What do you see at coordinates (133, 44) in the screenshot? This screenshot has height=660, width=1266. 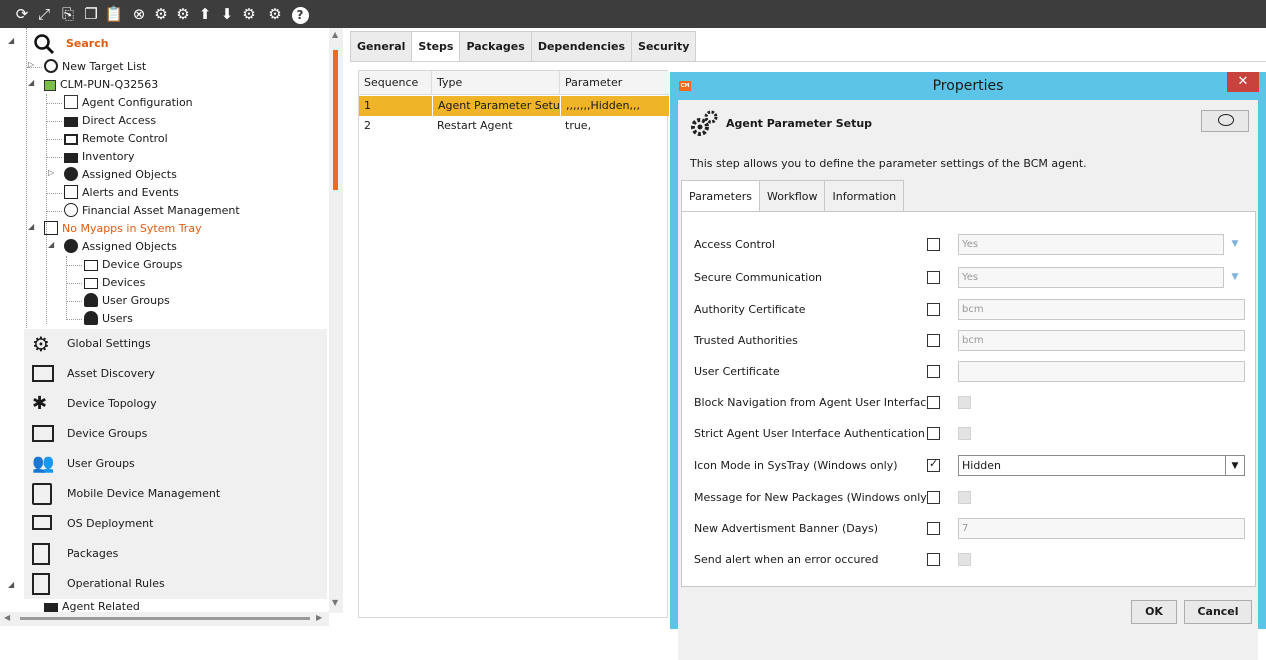 I see `search-item: Search` at bounding box center [133, 44].